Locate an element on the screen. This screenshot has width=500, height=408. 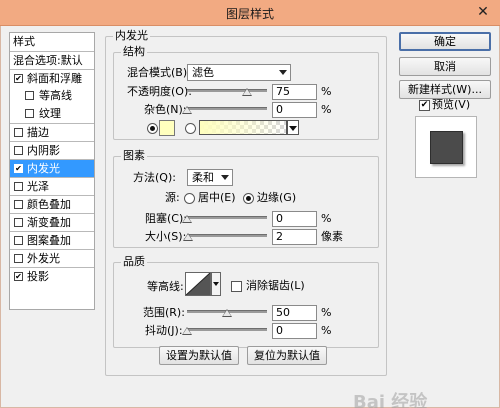
pattern-overlay-checkbox is located at coordinates (18, 240).